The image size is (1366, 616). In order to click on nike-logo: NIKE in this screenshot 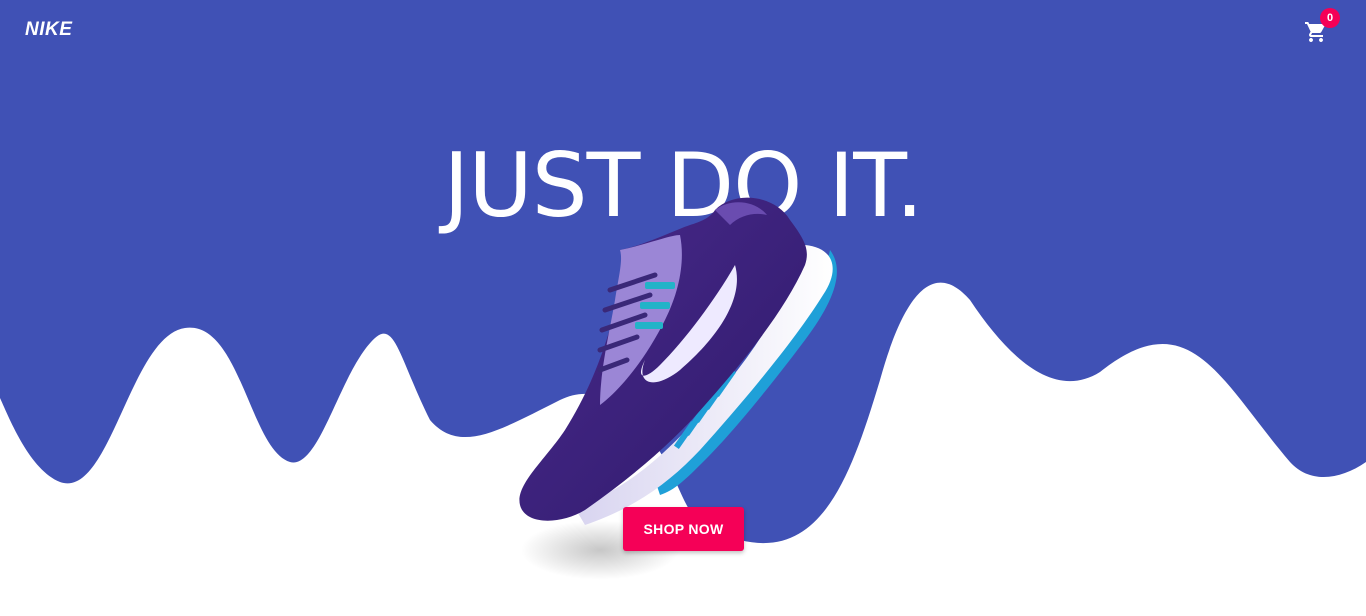, I will do `click(48, 30)`.